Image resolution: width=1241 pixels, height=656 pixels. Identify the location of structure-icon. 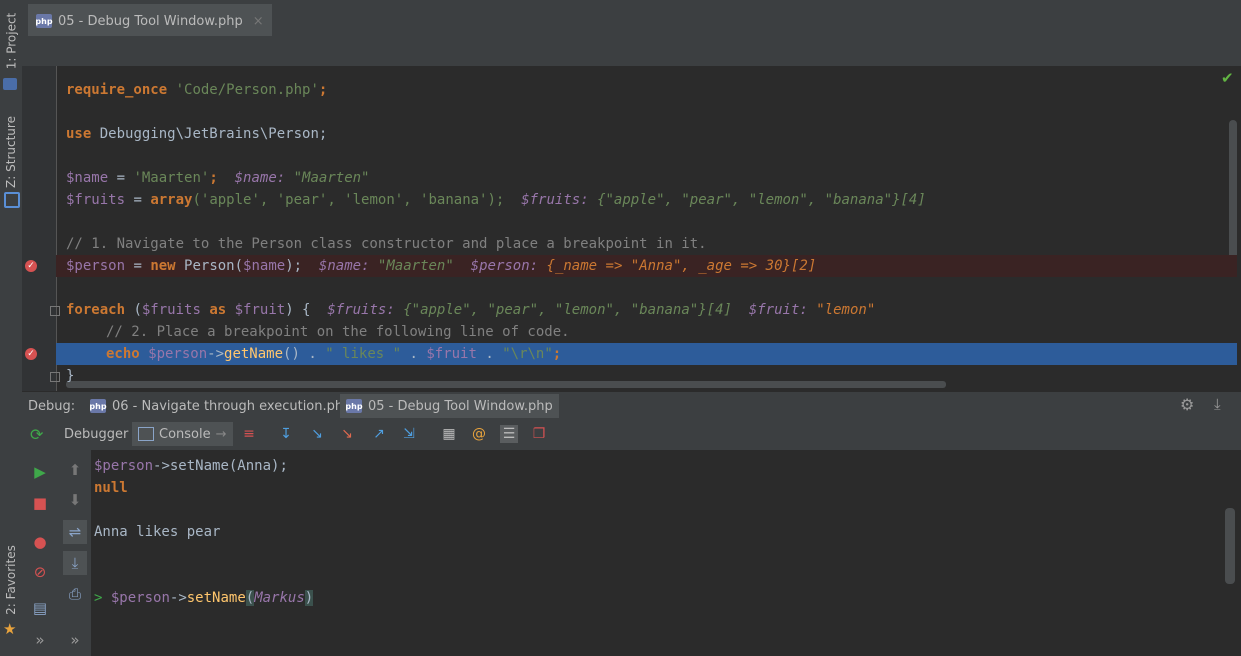
(12, 200).